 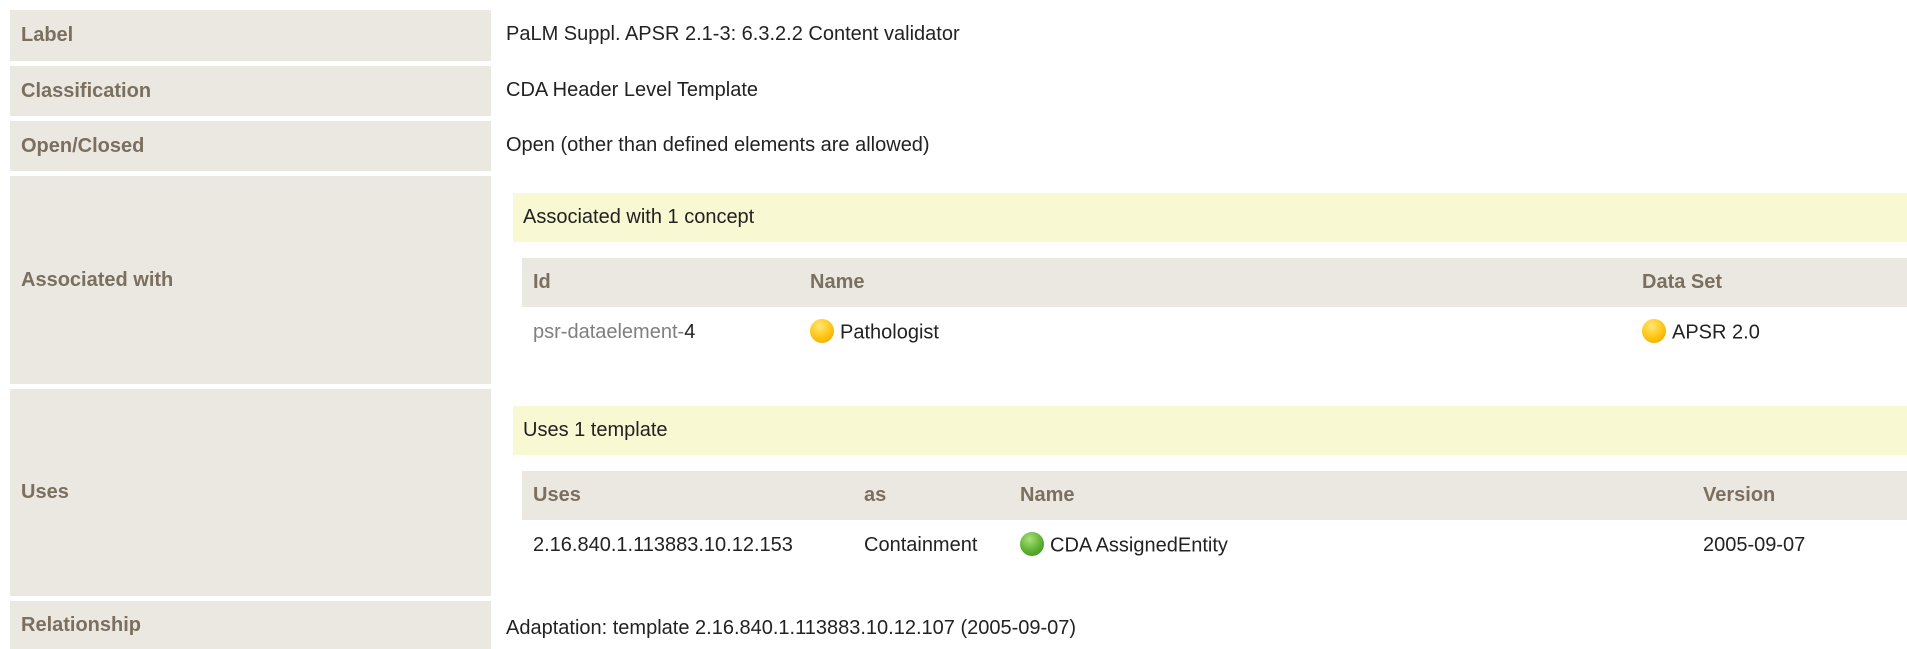 What do you see at coordinates (250, 280) in the screenshot?
I see `associated-row-header: Associated with` at bounding box center [250, 280].